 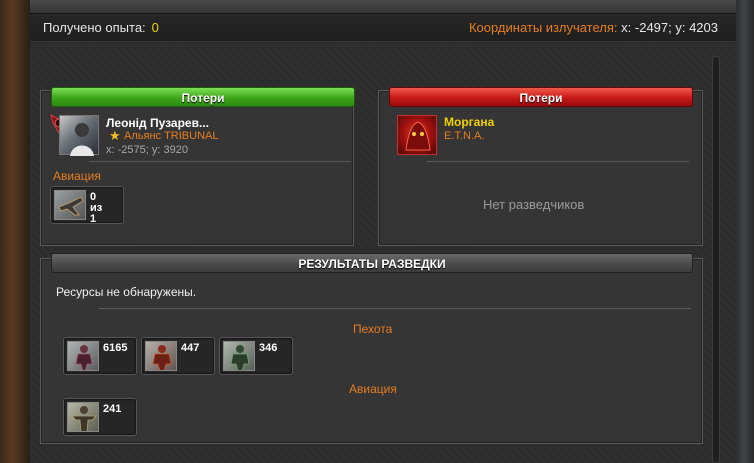 I want to click on attacker-losses-header: Потери, so click(x=203, y=97).